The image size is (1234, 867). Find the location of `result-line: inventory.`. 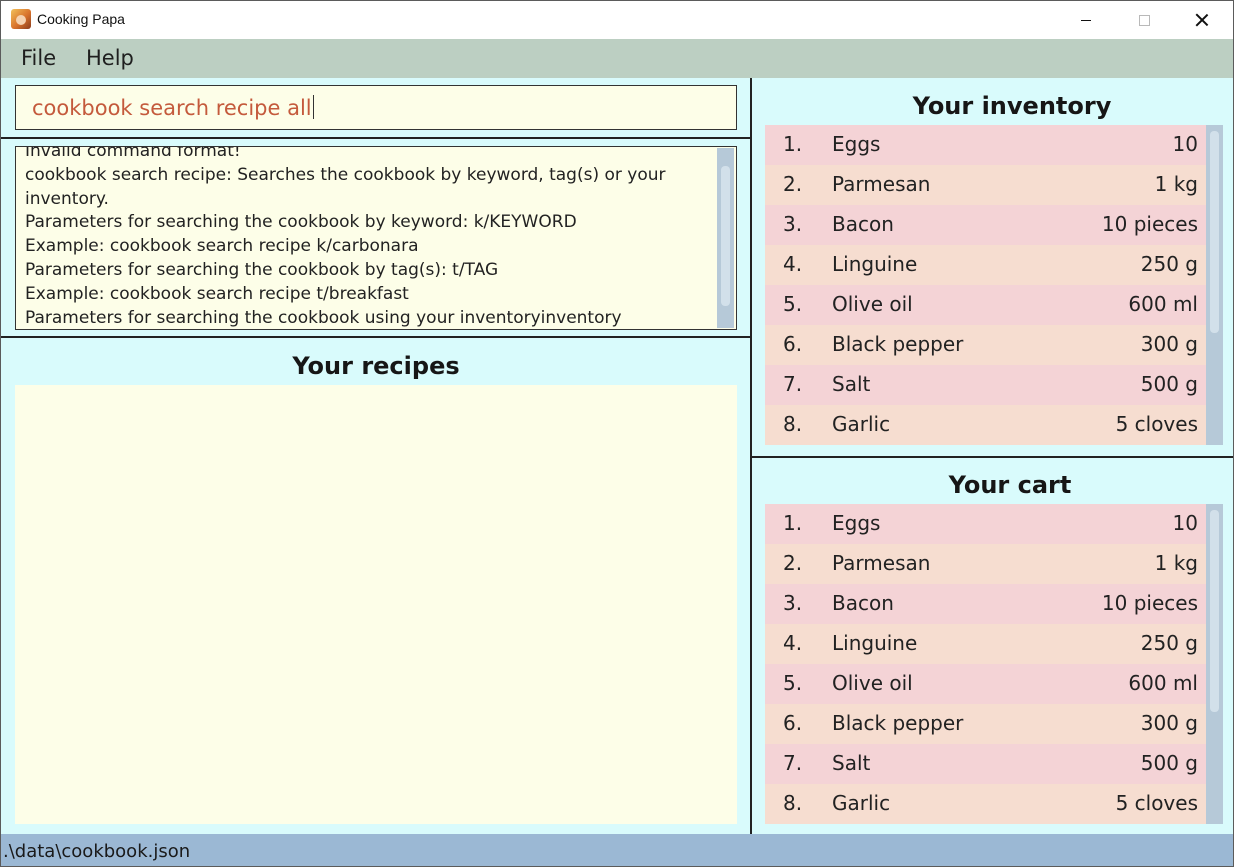

result-line: inventory. is located at coordinates (67, 198).